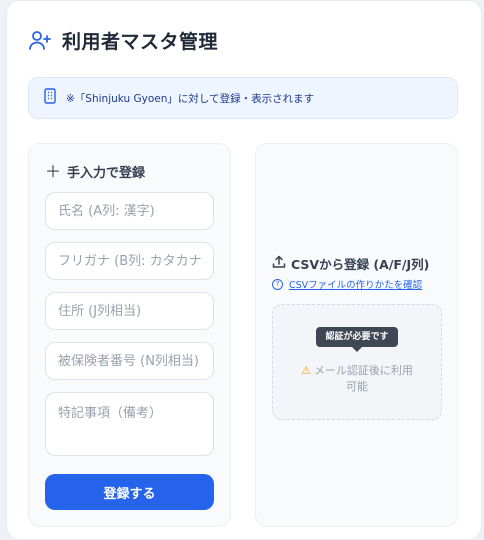  Describe the element at coordinates (355, 284) in the screenshot. I see `csv-help-link: CSVファイルの作りかたを確認` at that location.